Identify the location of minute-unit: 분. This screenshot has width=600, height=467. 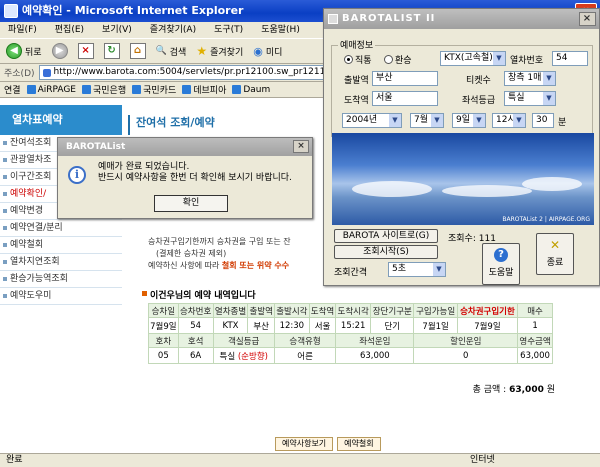
(562, 123).